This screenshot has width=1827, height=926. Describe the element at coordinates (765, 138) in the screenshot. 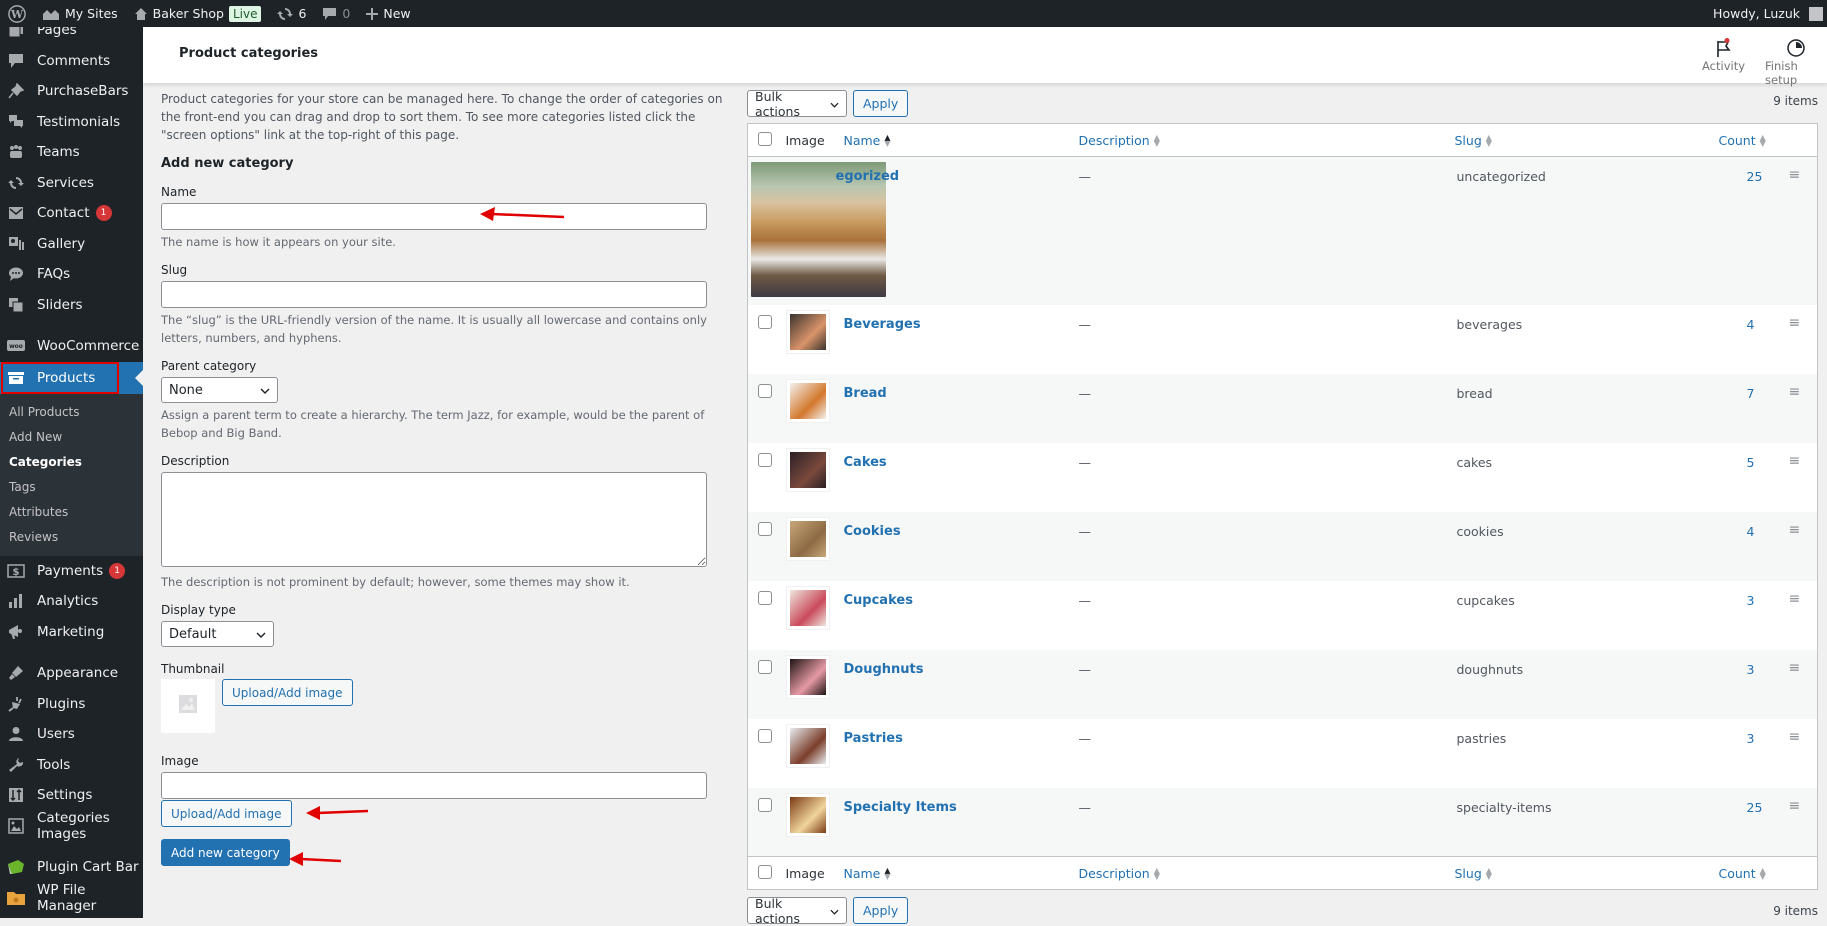

I see `select-all-checkbox` at that location.